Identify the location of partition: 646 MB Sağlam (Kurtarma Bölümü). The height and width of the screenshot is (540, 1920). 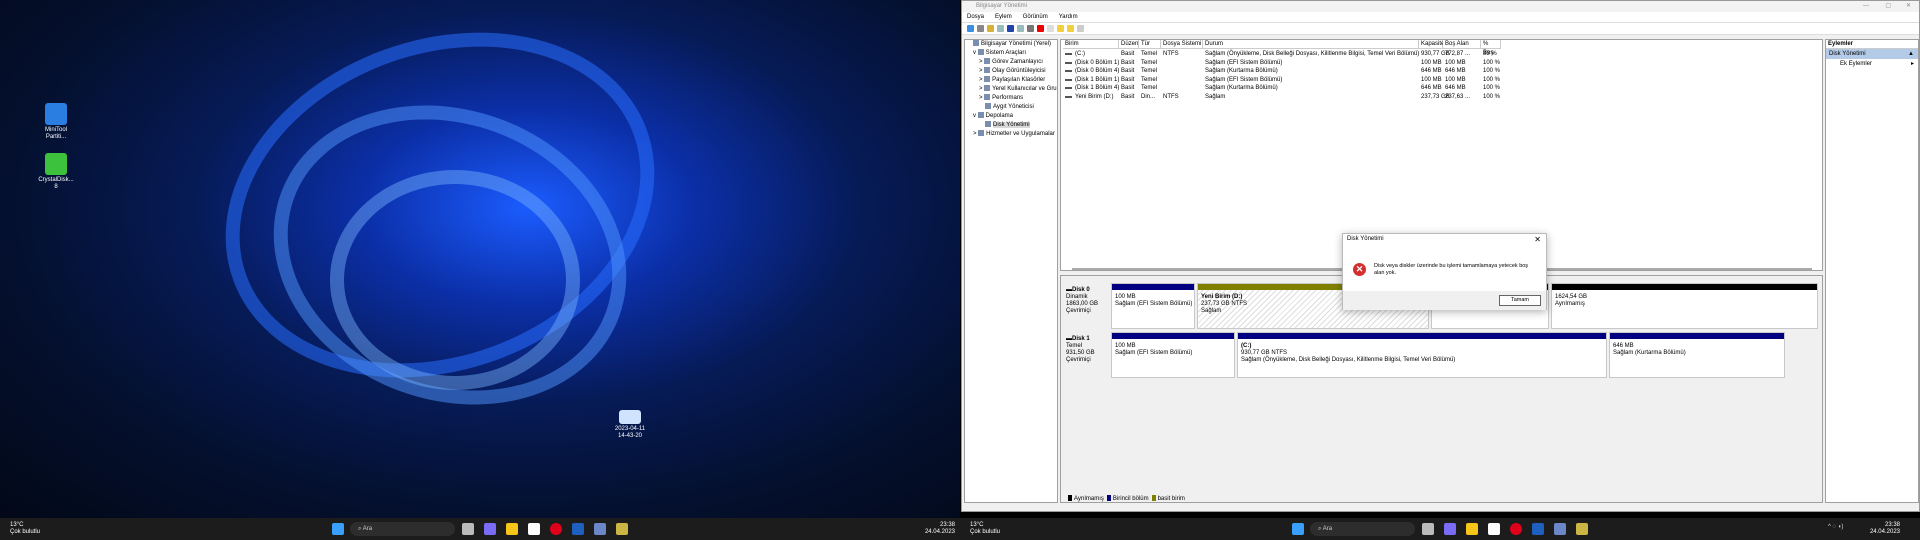
(1697, 355).